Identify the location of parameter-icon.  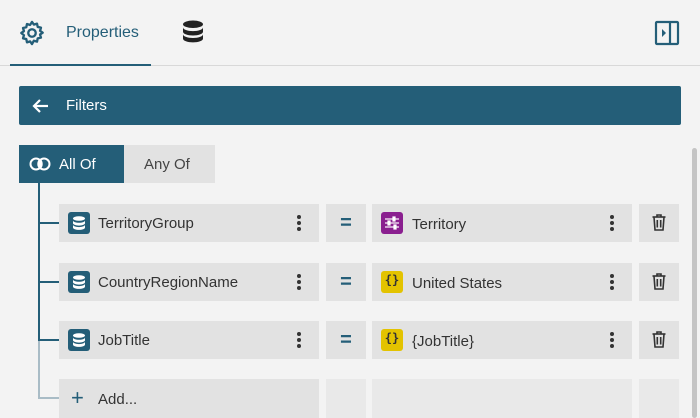
(392, 223).